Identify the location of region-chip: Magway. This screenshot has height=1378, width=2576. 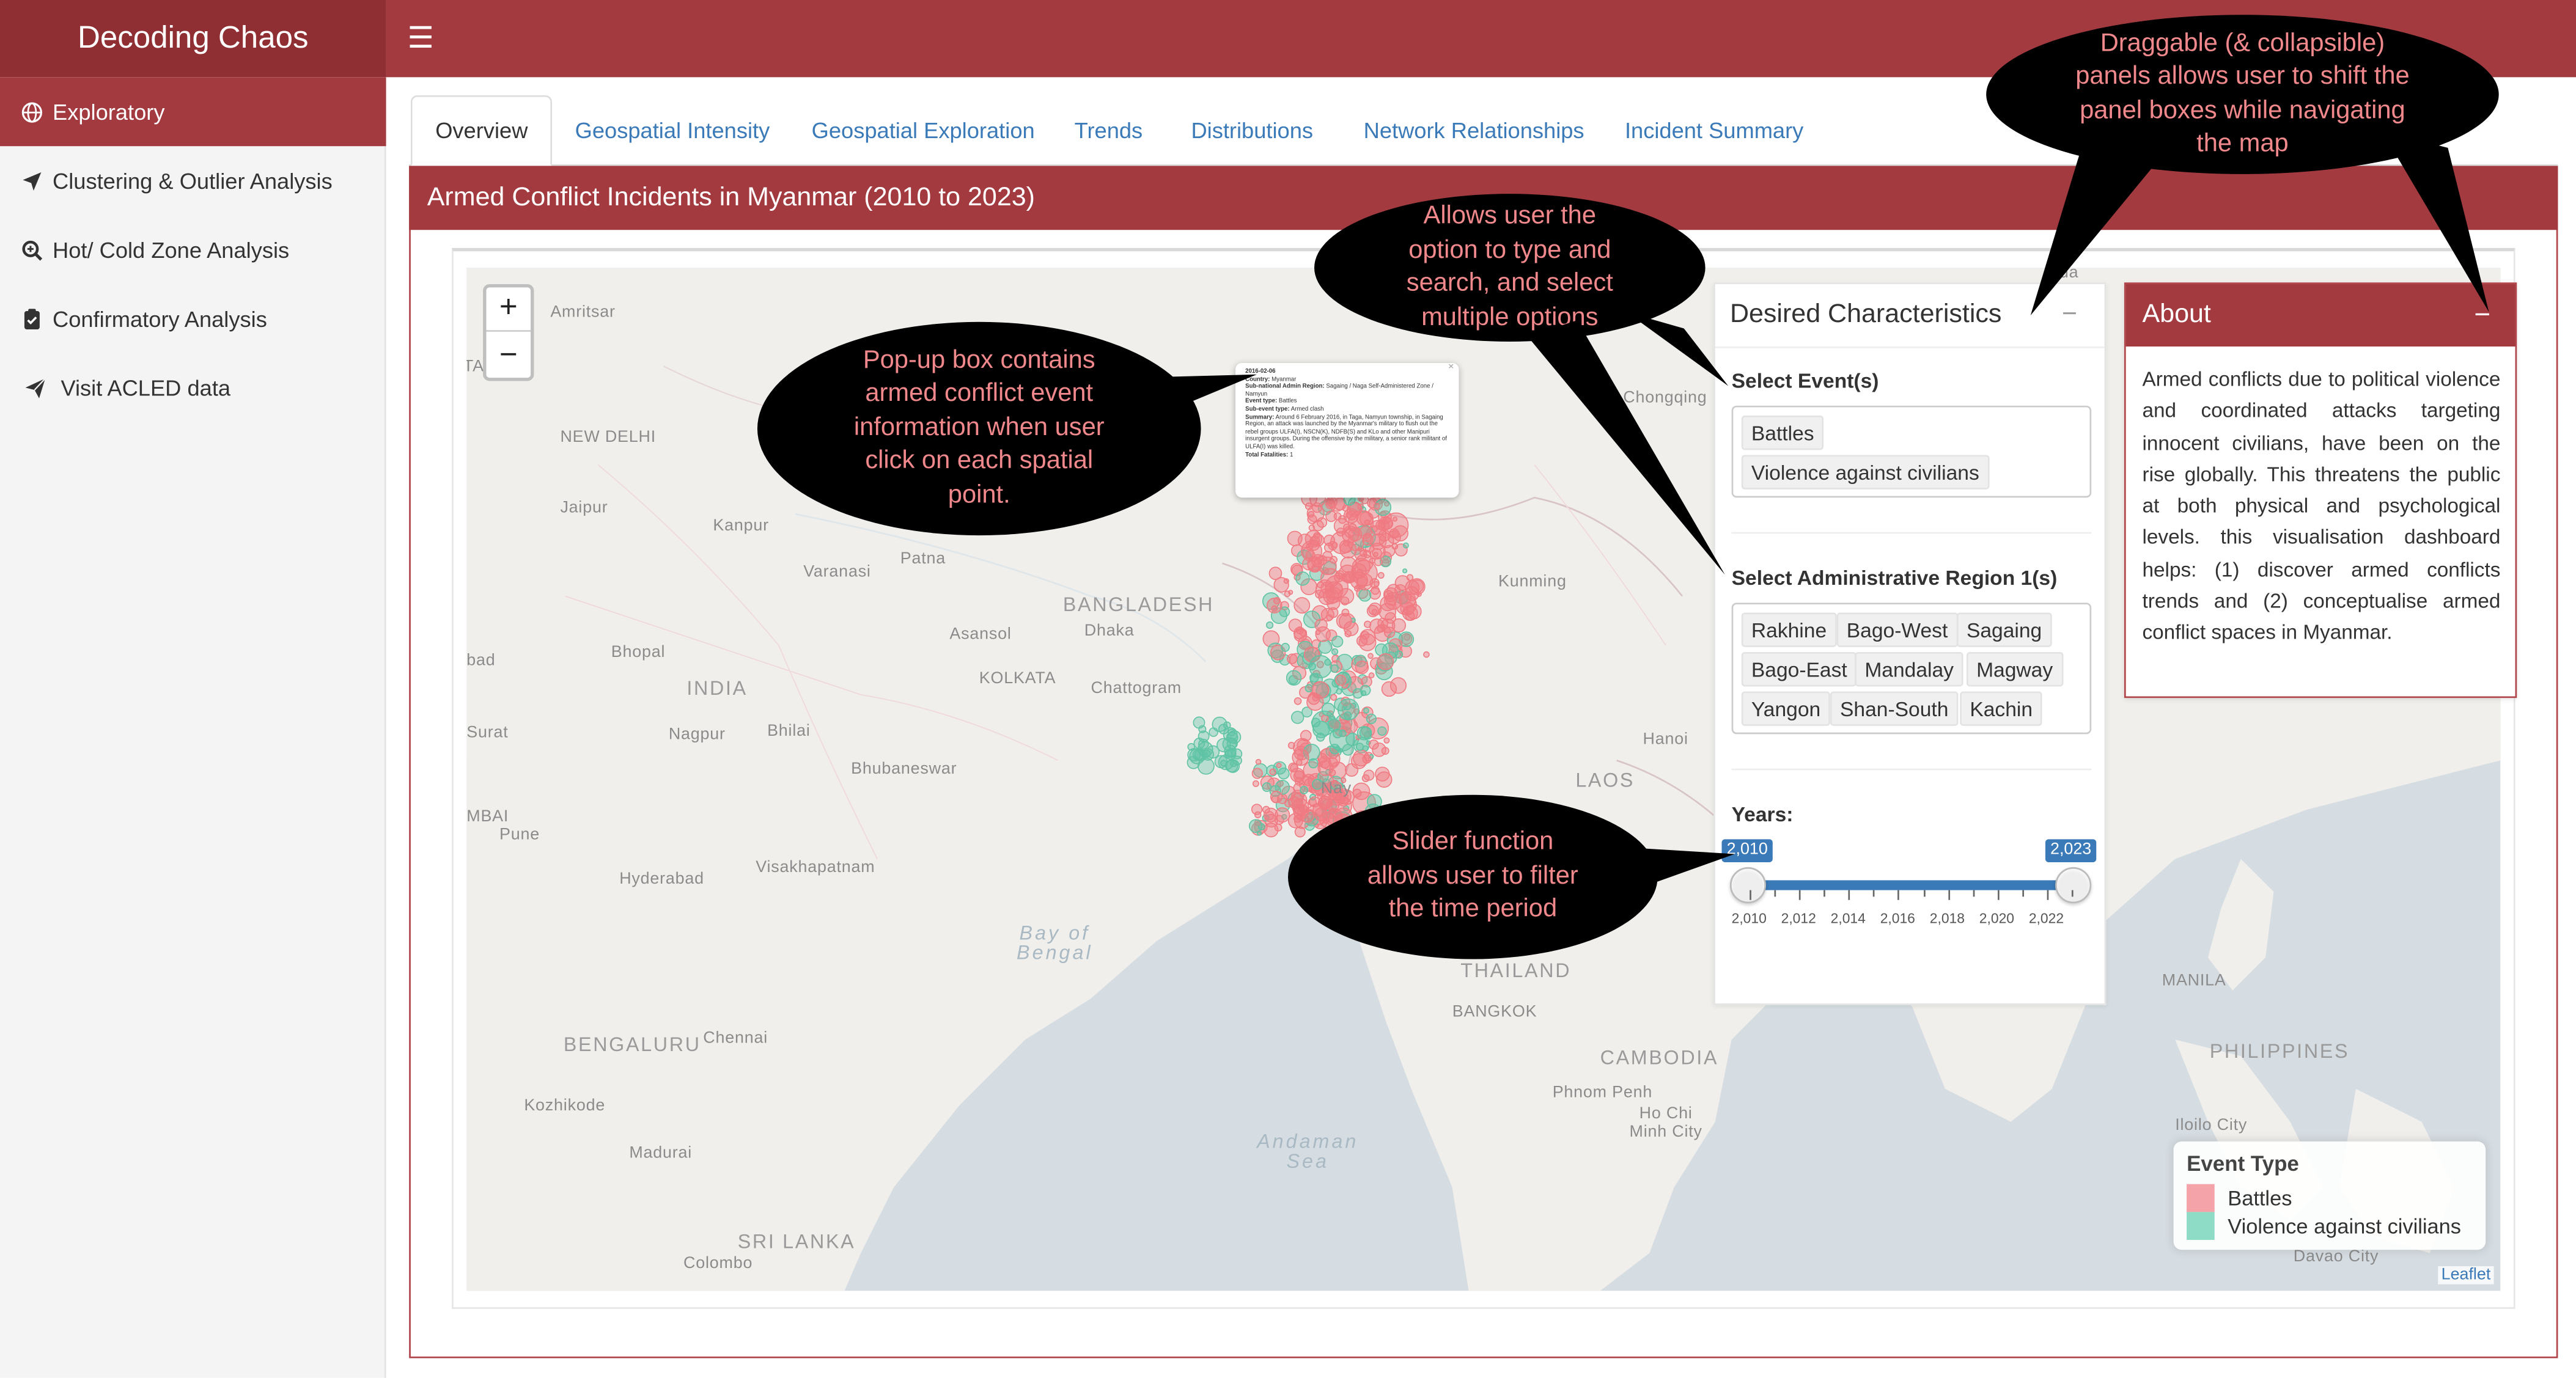
(2015, 669).